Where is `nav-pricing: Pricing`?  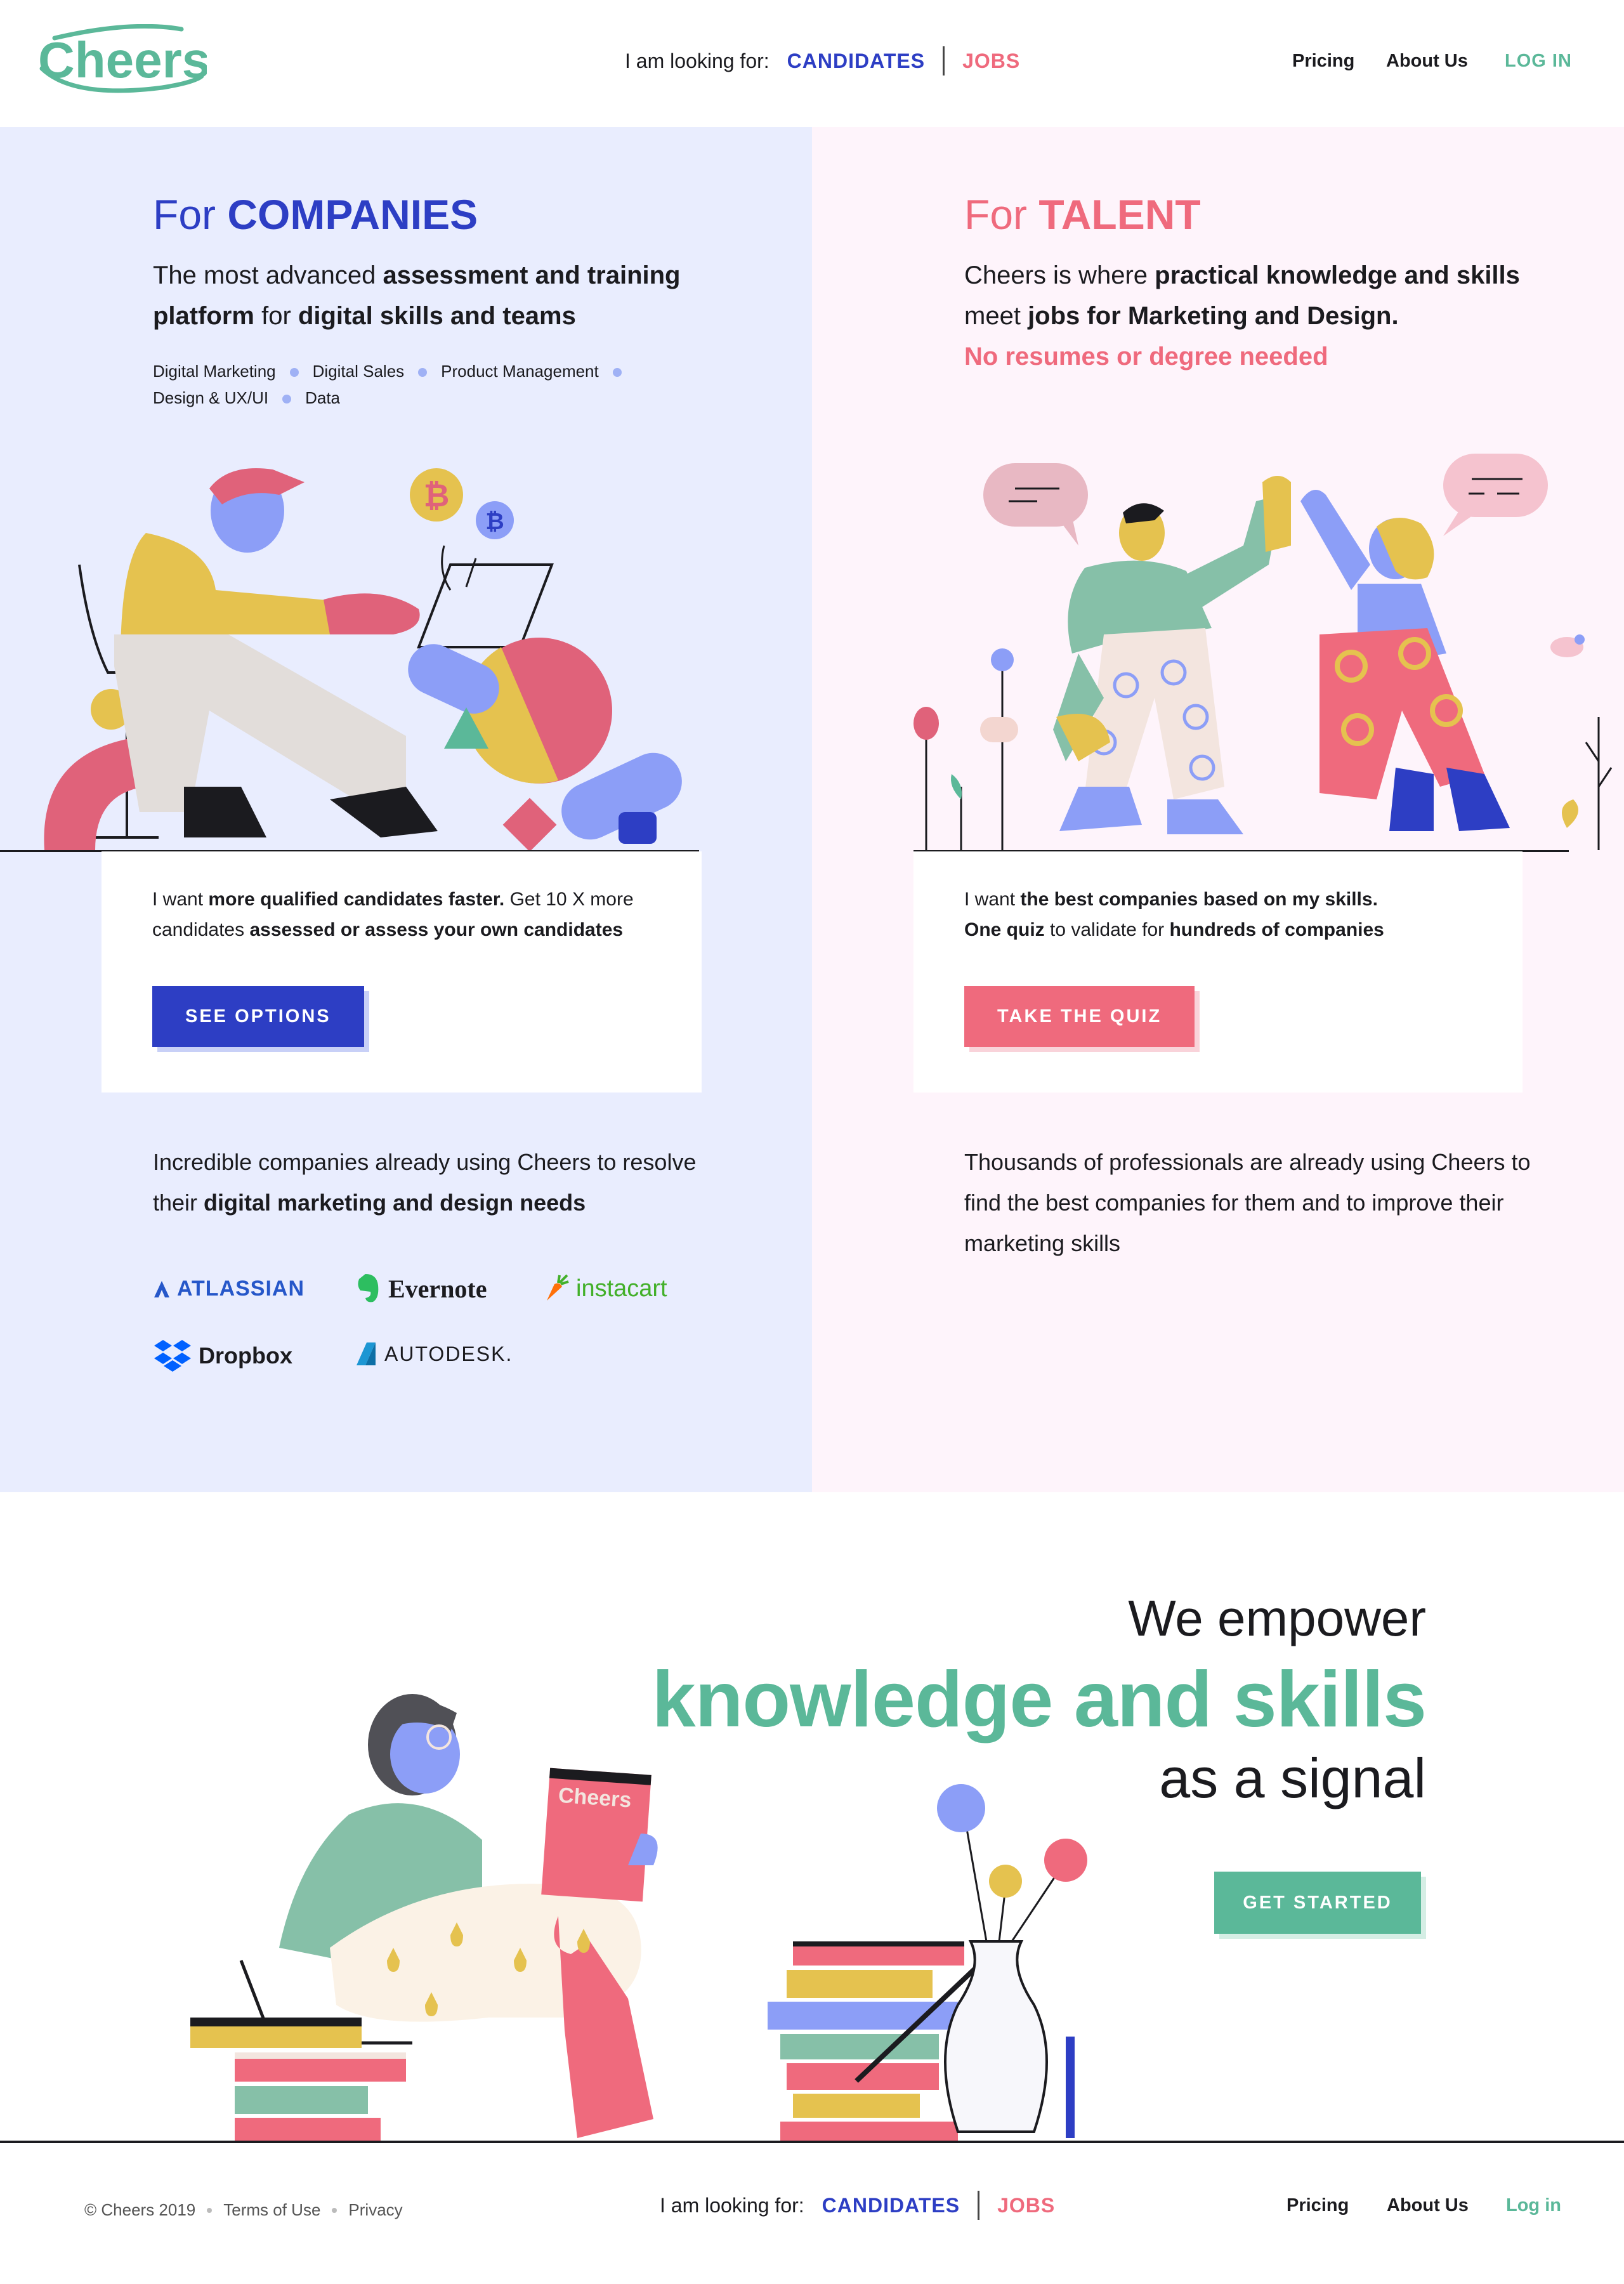 nav-pricing: Pricing is located at coordinates (1333, 62).